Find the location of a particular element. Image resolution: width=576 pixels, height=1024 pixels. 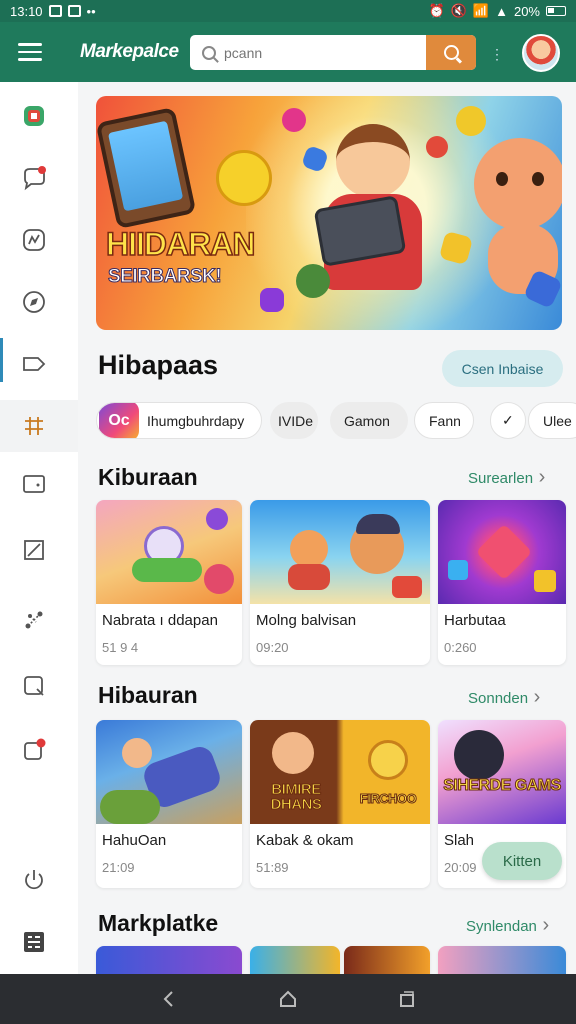

power-icon is located at coordinates (34, 880).